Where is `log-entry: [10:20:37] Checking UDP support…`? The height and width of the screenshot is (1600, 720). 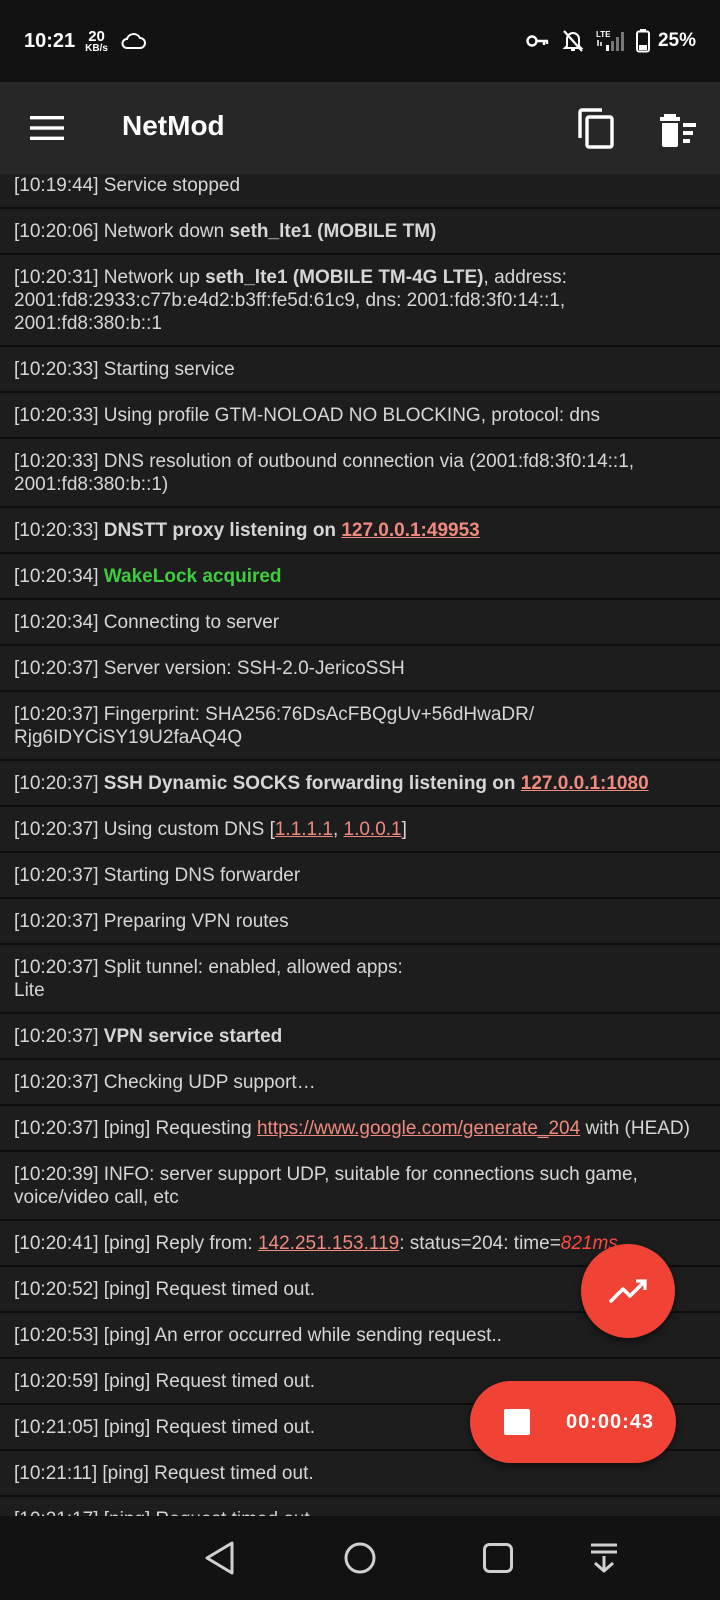 log-entry: [10:20:37] Checking UDP support… is located at coordinates (360, 1083).